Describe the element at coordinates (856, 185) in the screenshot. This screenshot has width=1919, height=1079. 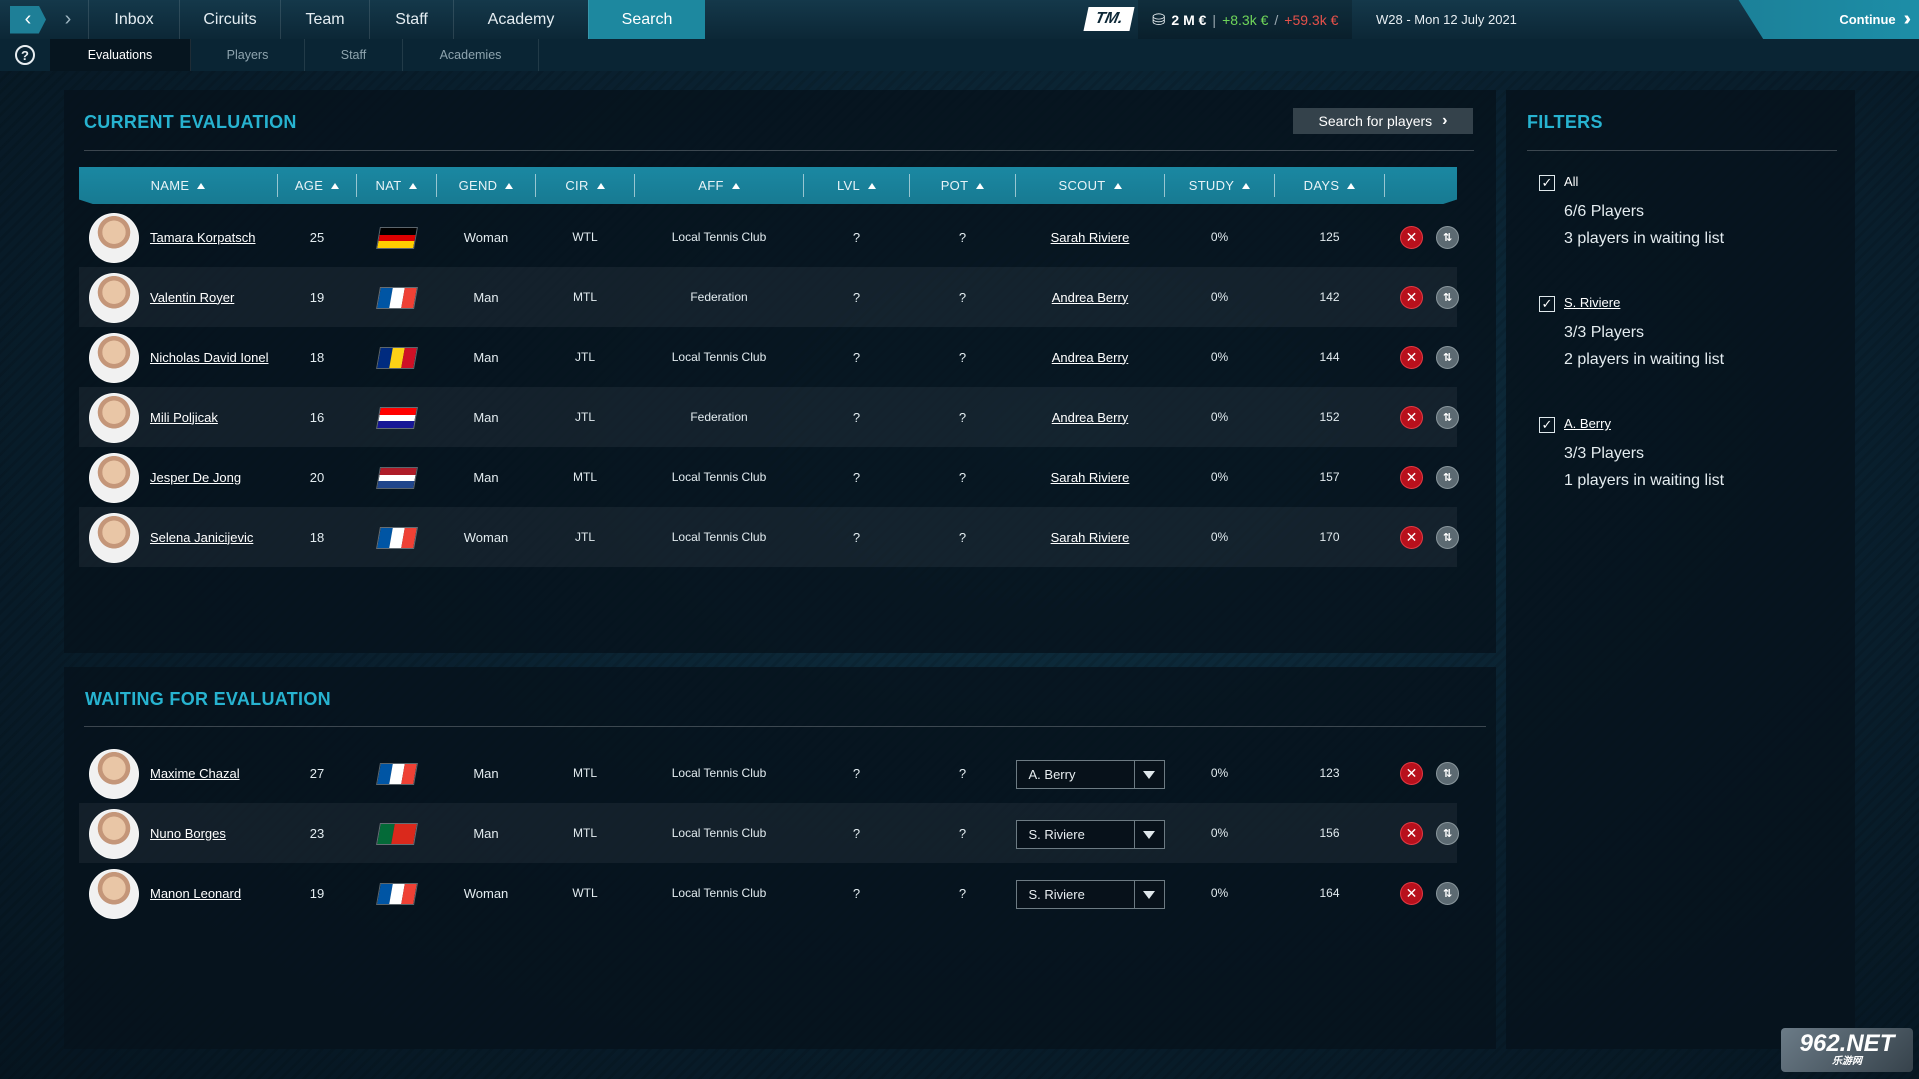
I see `col-lvl: LVL` at that location.